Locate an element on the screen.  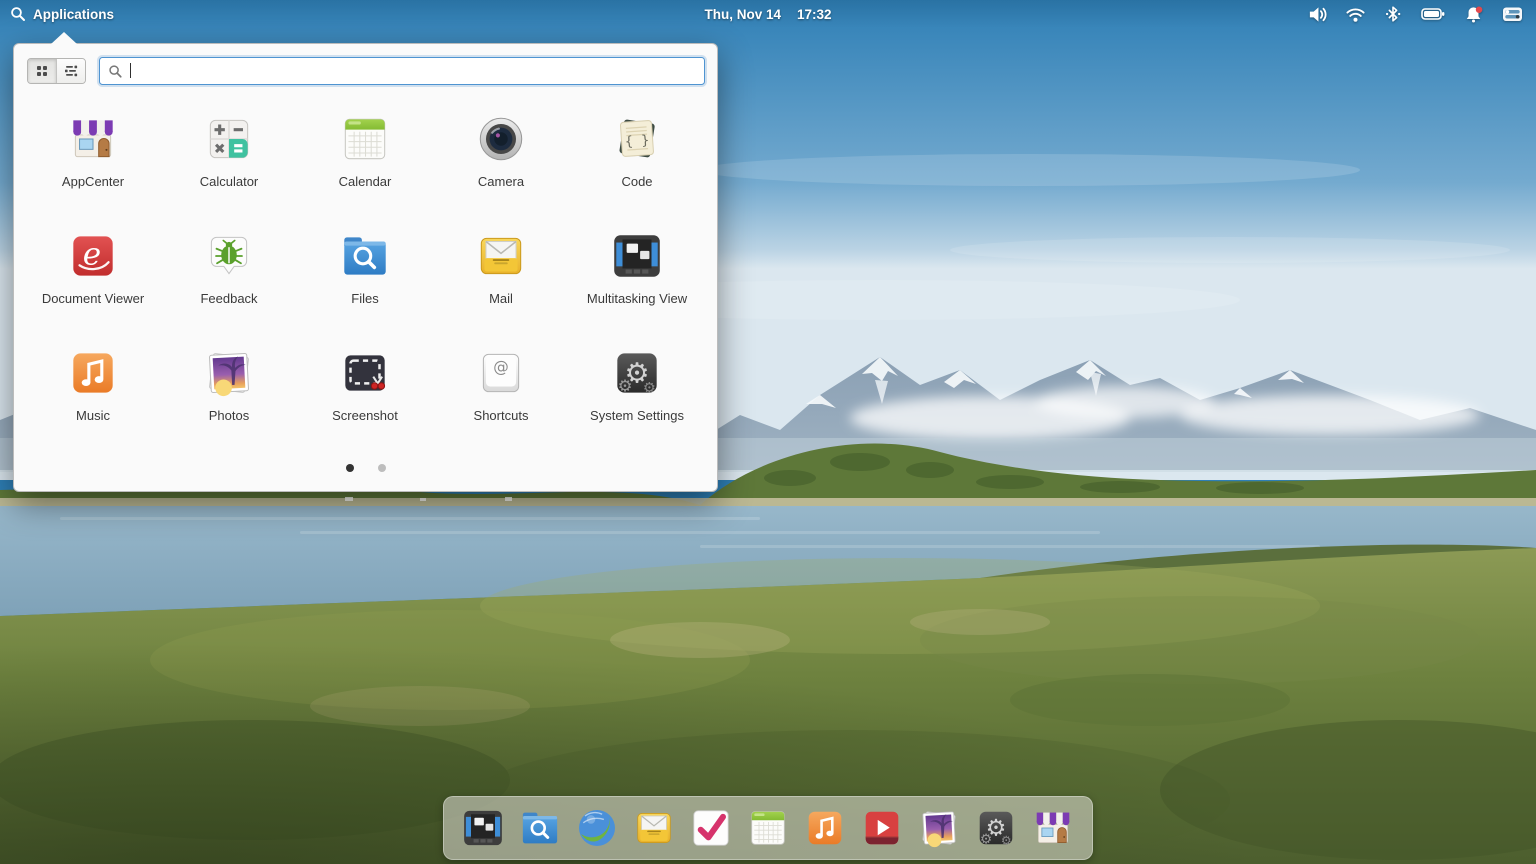
dock-photos is located at coordinates (939, 828).